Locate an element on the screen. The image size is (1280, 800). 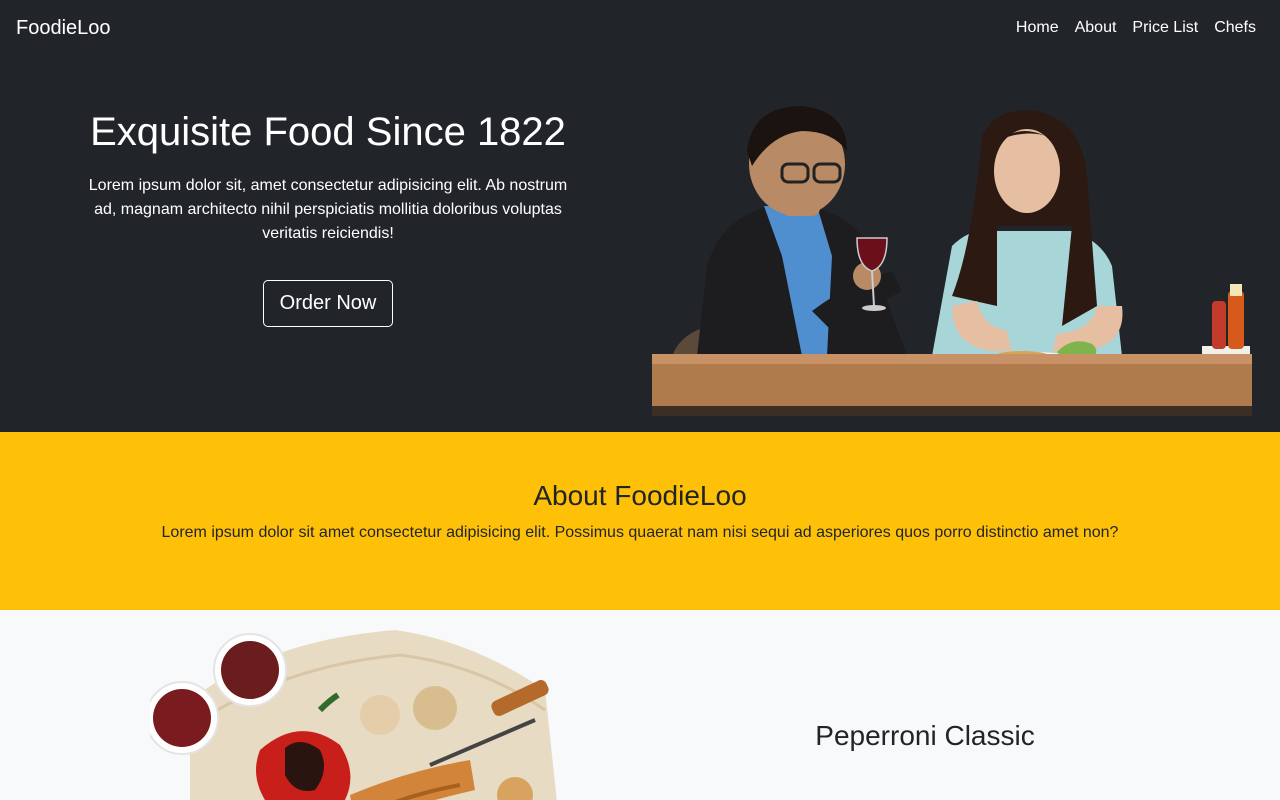
brand-link: FoodieLoo is located at coordinates (63, 28).